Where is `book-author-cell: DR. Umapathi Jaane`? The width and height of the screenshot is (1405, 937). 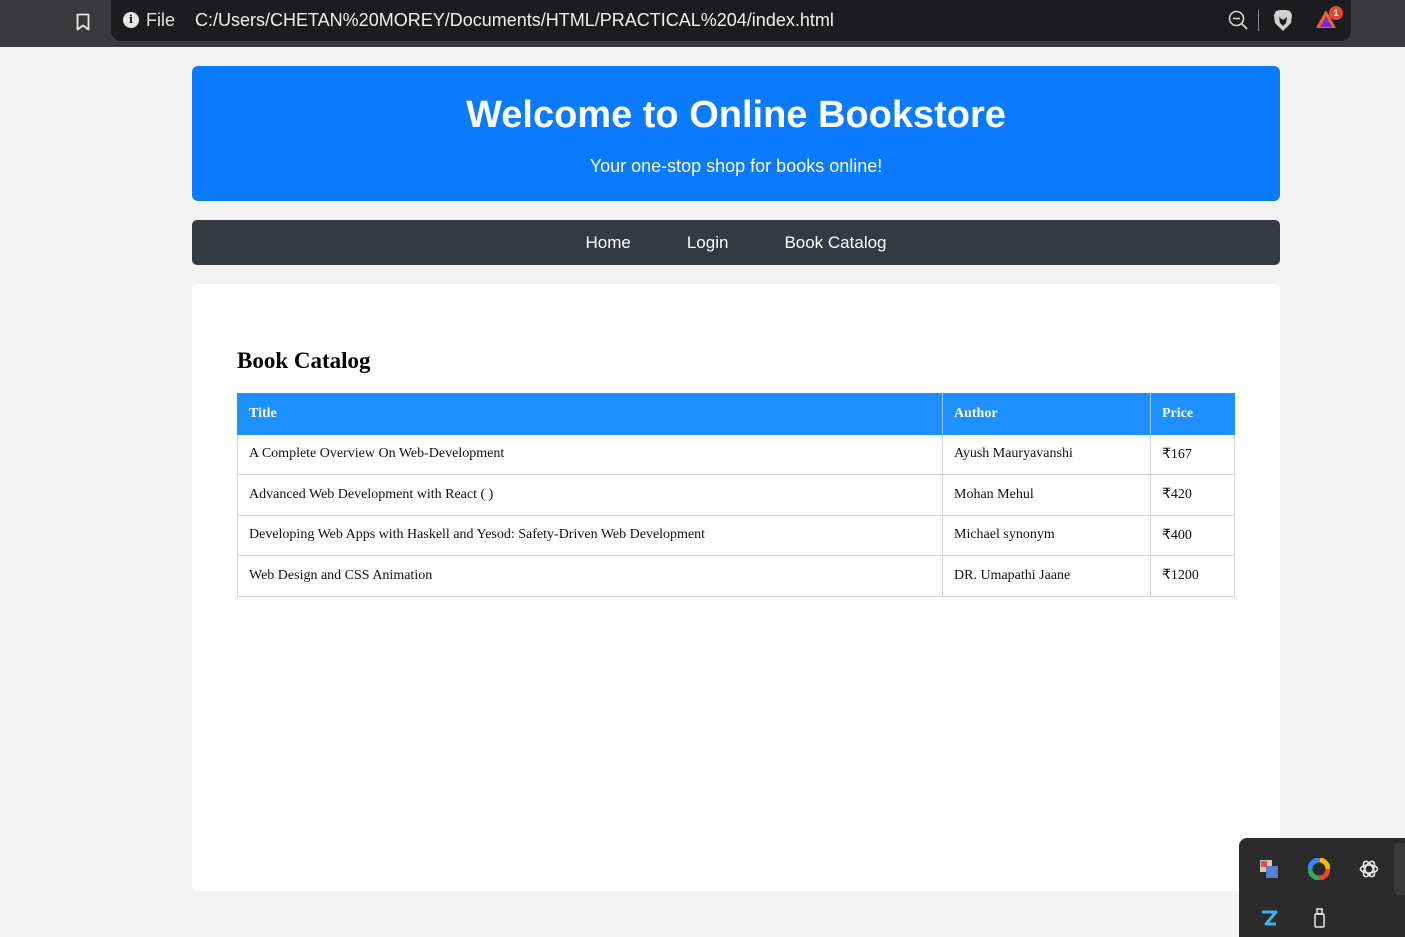
book-author-cell: DR. Umapathi Jaane is located at coordinates (1046, 576).